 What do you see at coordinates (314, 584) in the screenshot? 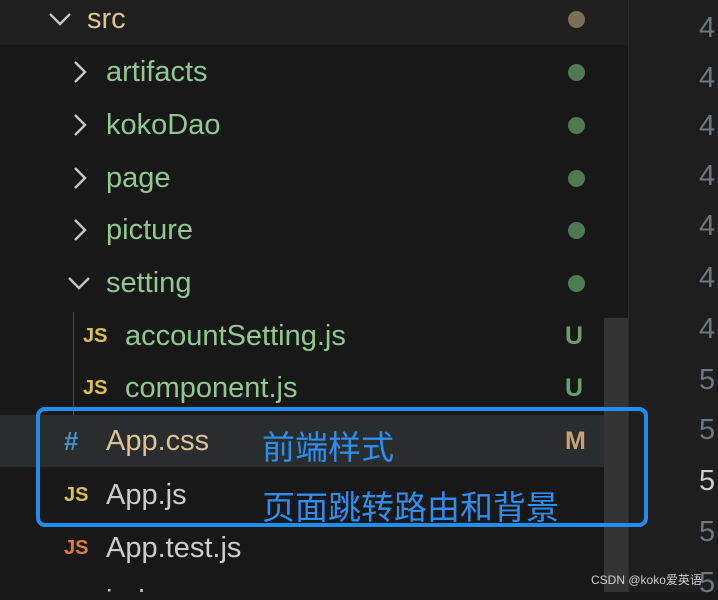
I see `tree-file-index: # inde` at bounding box center [314, 584].